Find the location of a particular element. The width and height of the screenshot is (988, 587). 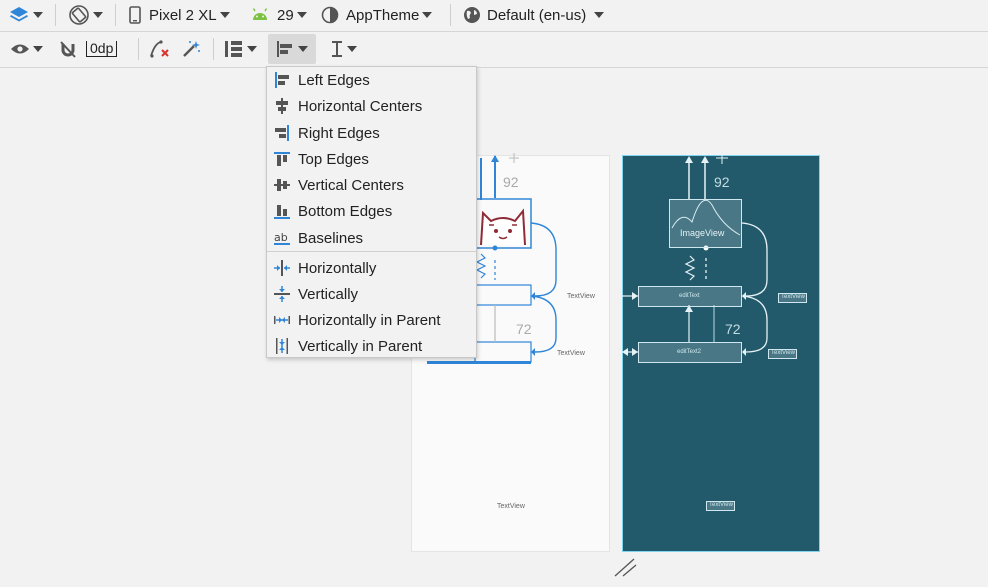

edittext-box: editText is located at coordinates (690, 296).